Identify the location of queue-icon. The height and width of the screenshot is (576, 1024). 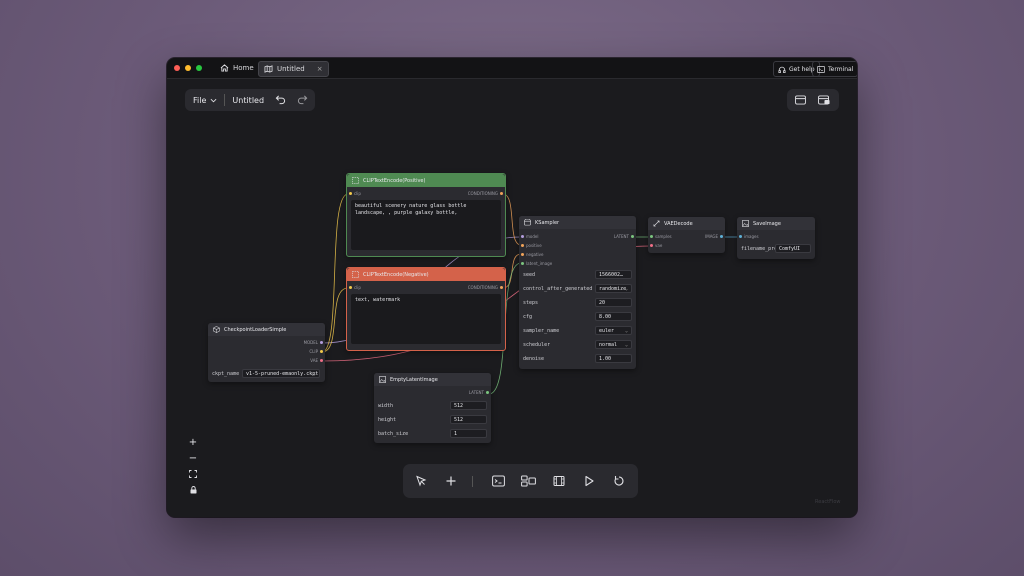
(824, 100).